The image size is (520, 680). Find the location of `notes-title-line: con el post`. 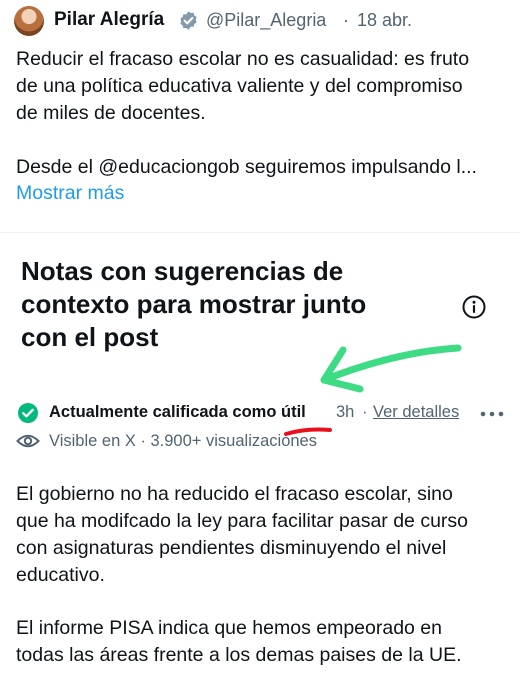

notes-title-line: con el post is located at coordinates (90, 337).